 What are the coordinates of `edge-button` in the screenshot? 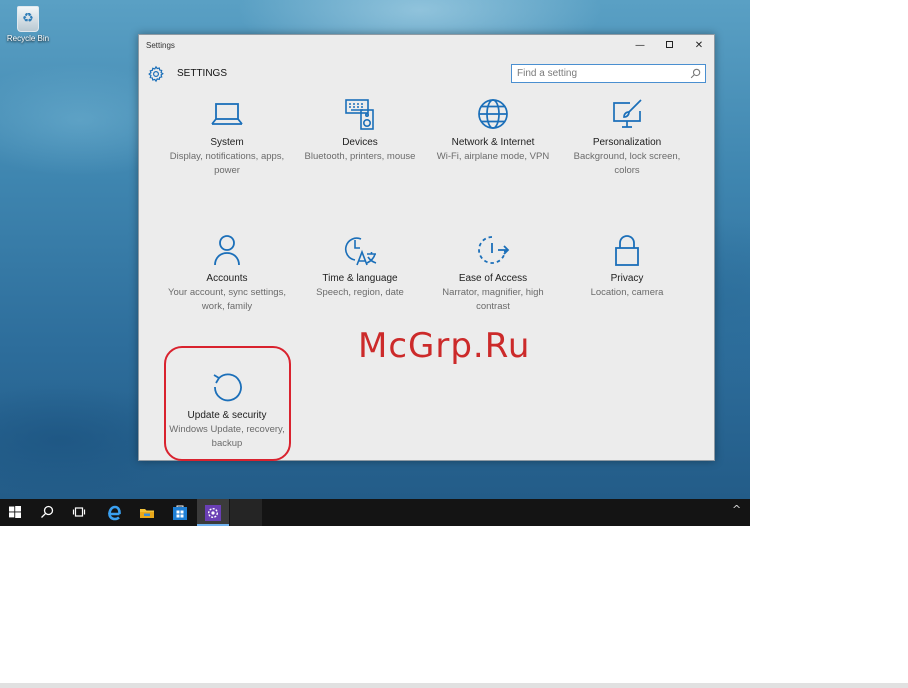 It's located at (114, 512).